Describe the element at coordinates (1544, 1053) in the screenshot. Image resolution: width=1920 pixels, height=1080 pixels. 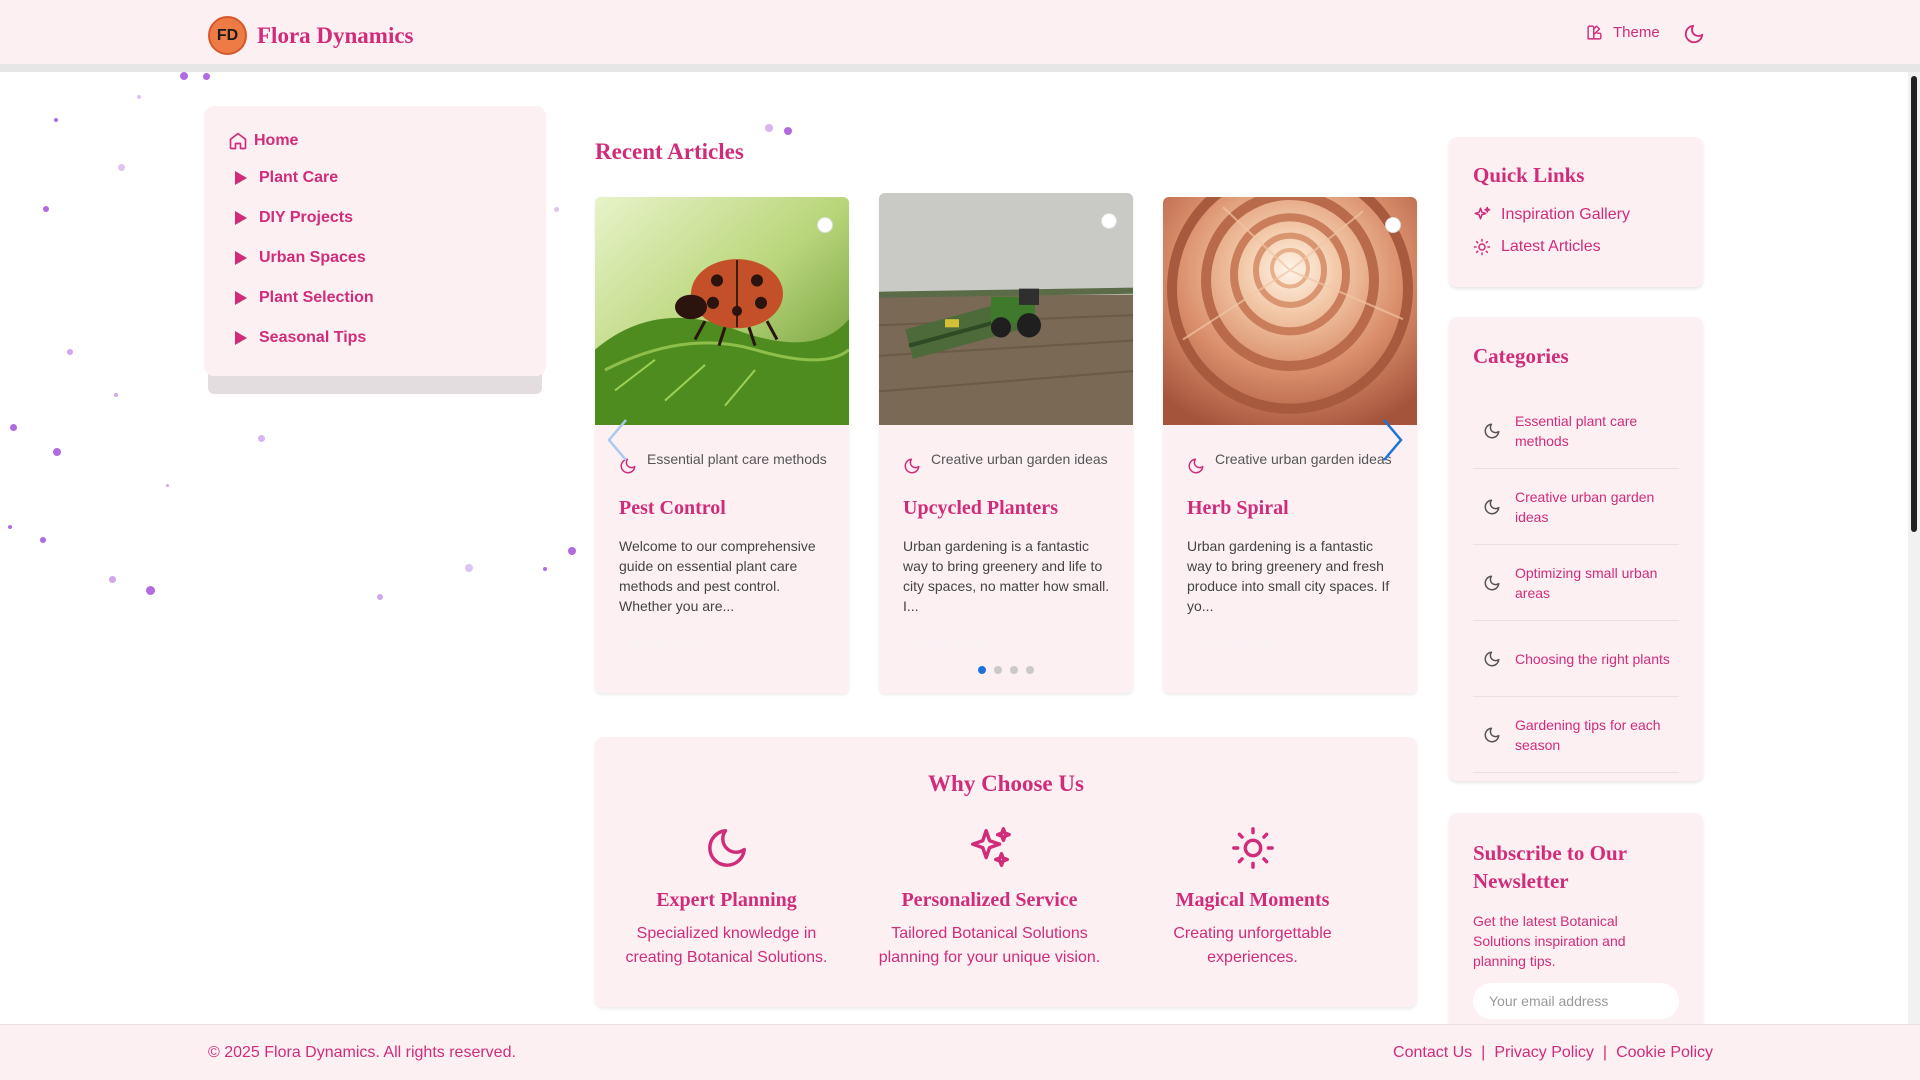
I see `footer-link-privacy: Privacy Policy` at that location.